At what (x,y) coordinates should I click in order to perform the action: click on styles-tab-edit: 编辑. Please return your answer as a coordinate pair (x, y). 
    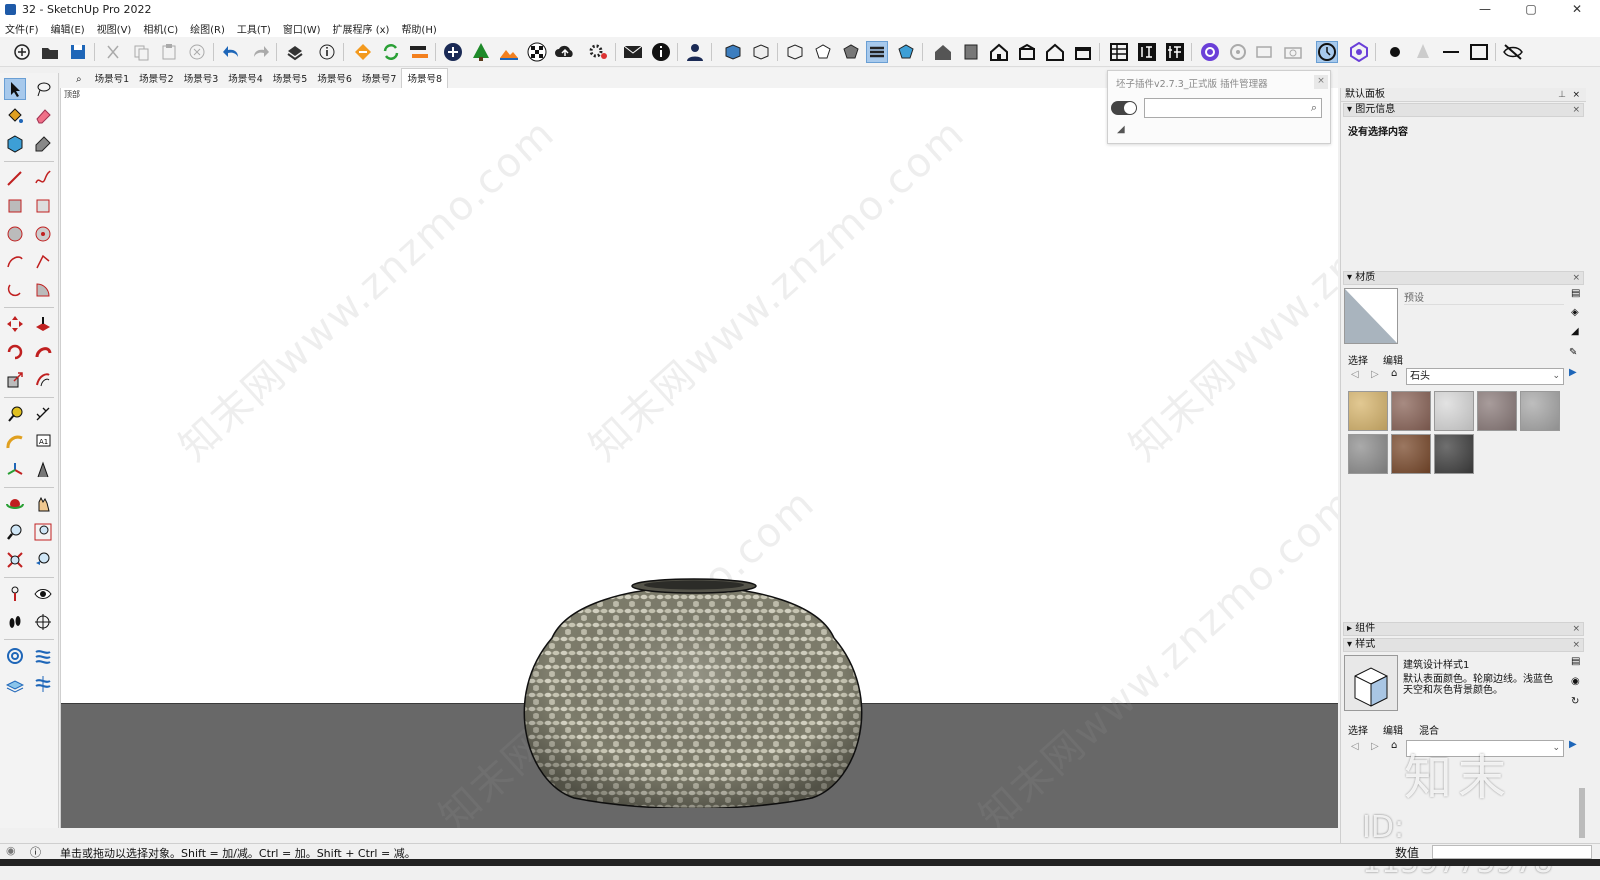
    Looking at the image, I should click on (1393, 729).